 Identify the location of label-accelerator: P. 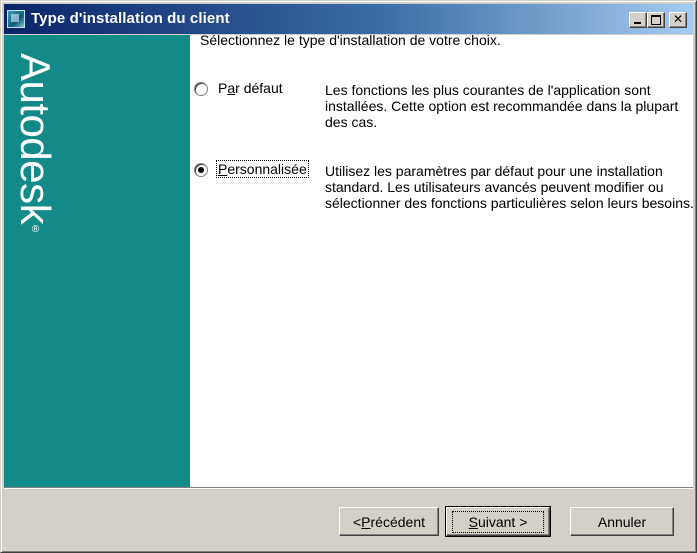
(223, 169).